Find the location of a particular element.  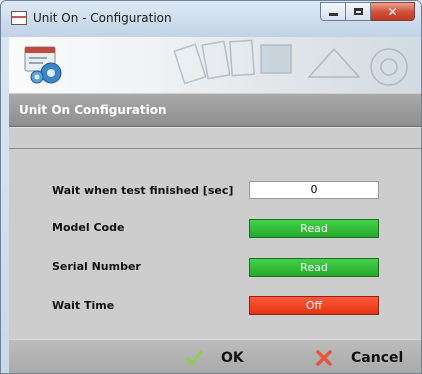

close-button: ✕ is located at coordinates (393, 11).